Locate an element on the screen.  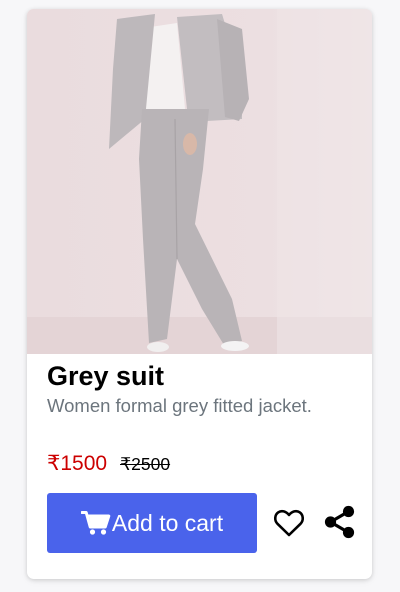
share-button is located at coordinates (339, 522).